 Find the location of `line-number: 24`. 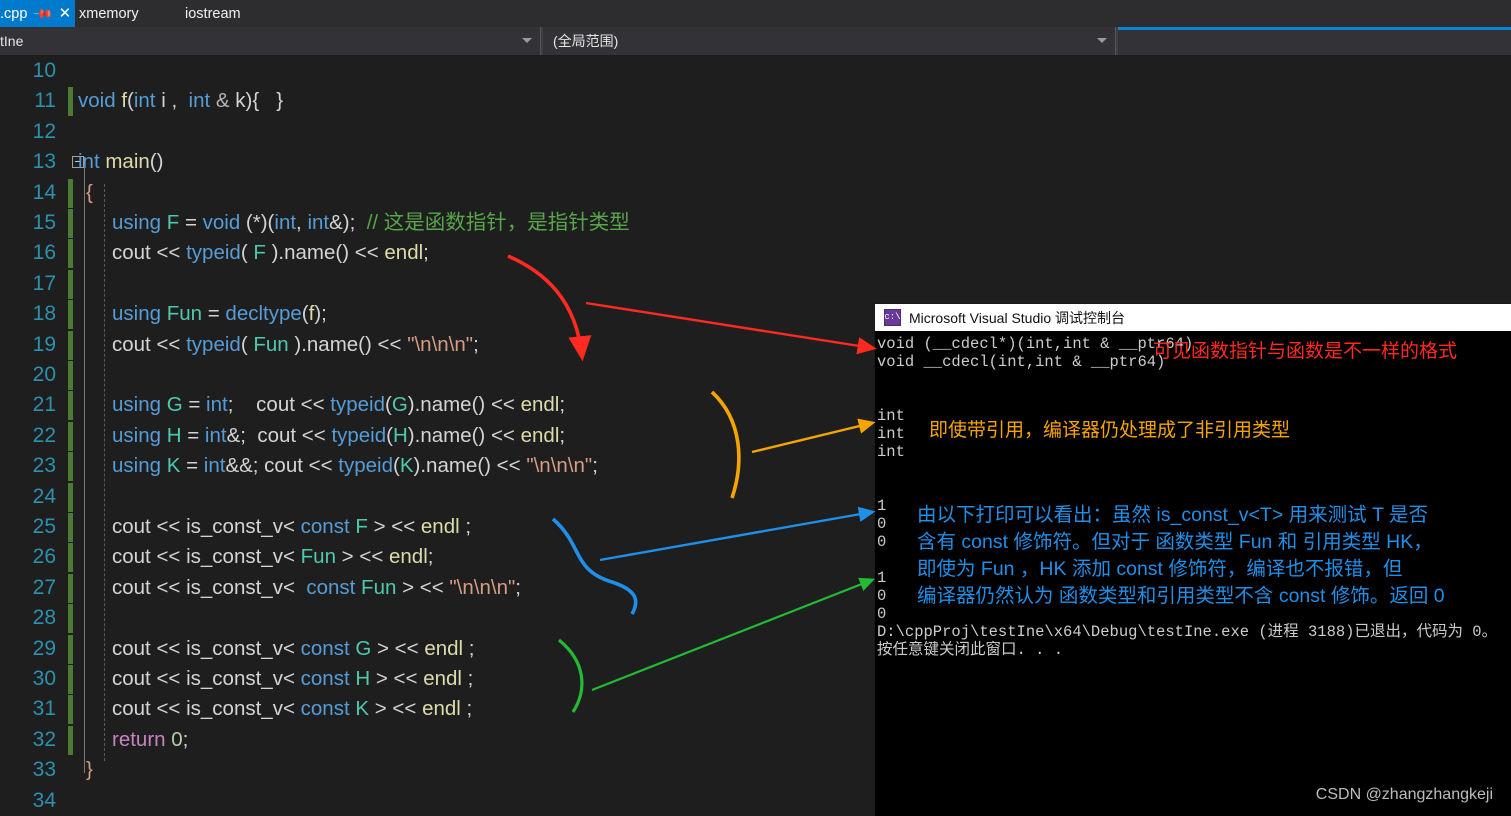

line-number: 24 is located at coordinates (44, 496).